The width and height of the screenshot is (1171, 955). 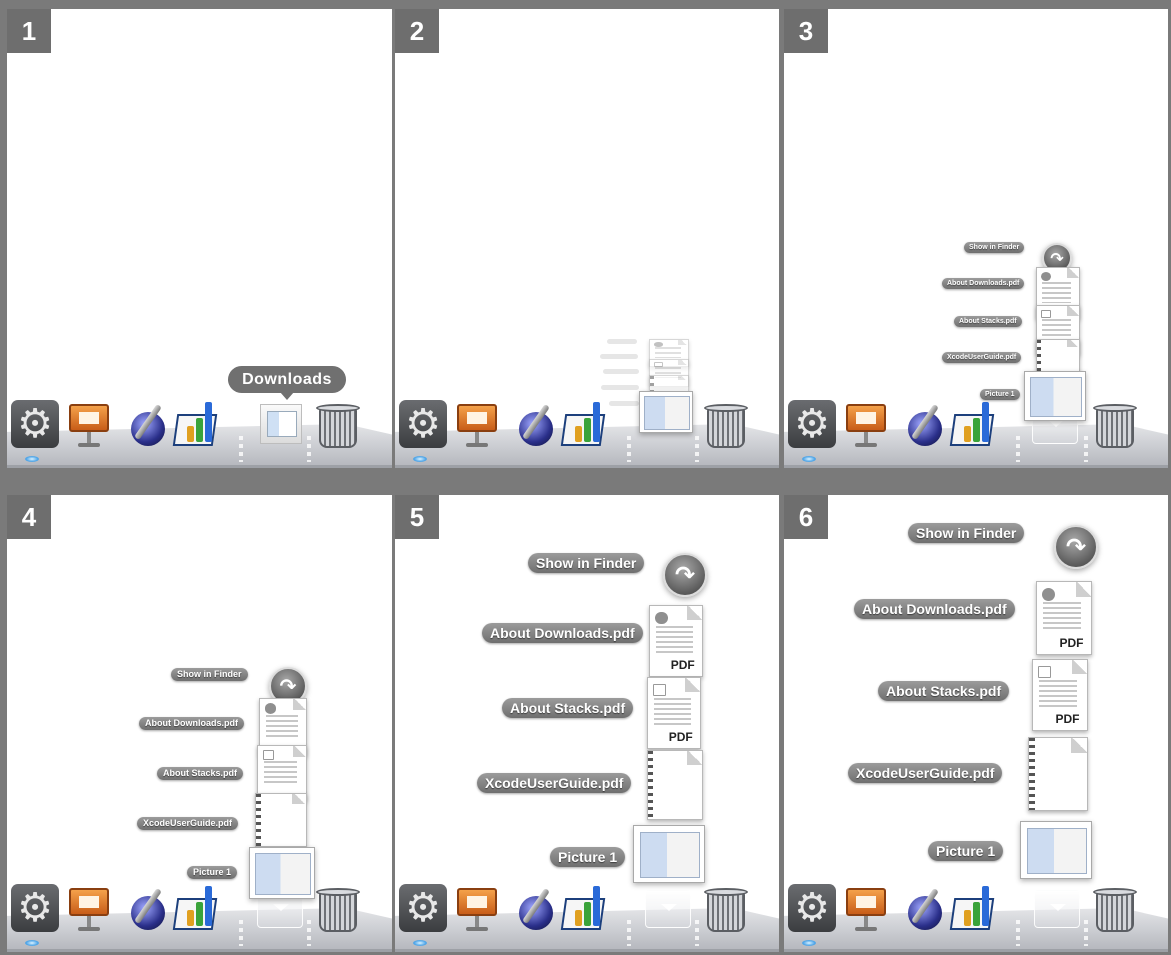 What do you see at coordinates (806, 31) in the screenshot?
I see `frame-number: 3` at bounding box center [806, 31].